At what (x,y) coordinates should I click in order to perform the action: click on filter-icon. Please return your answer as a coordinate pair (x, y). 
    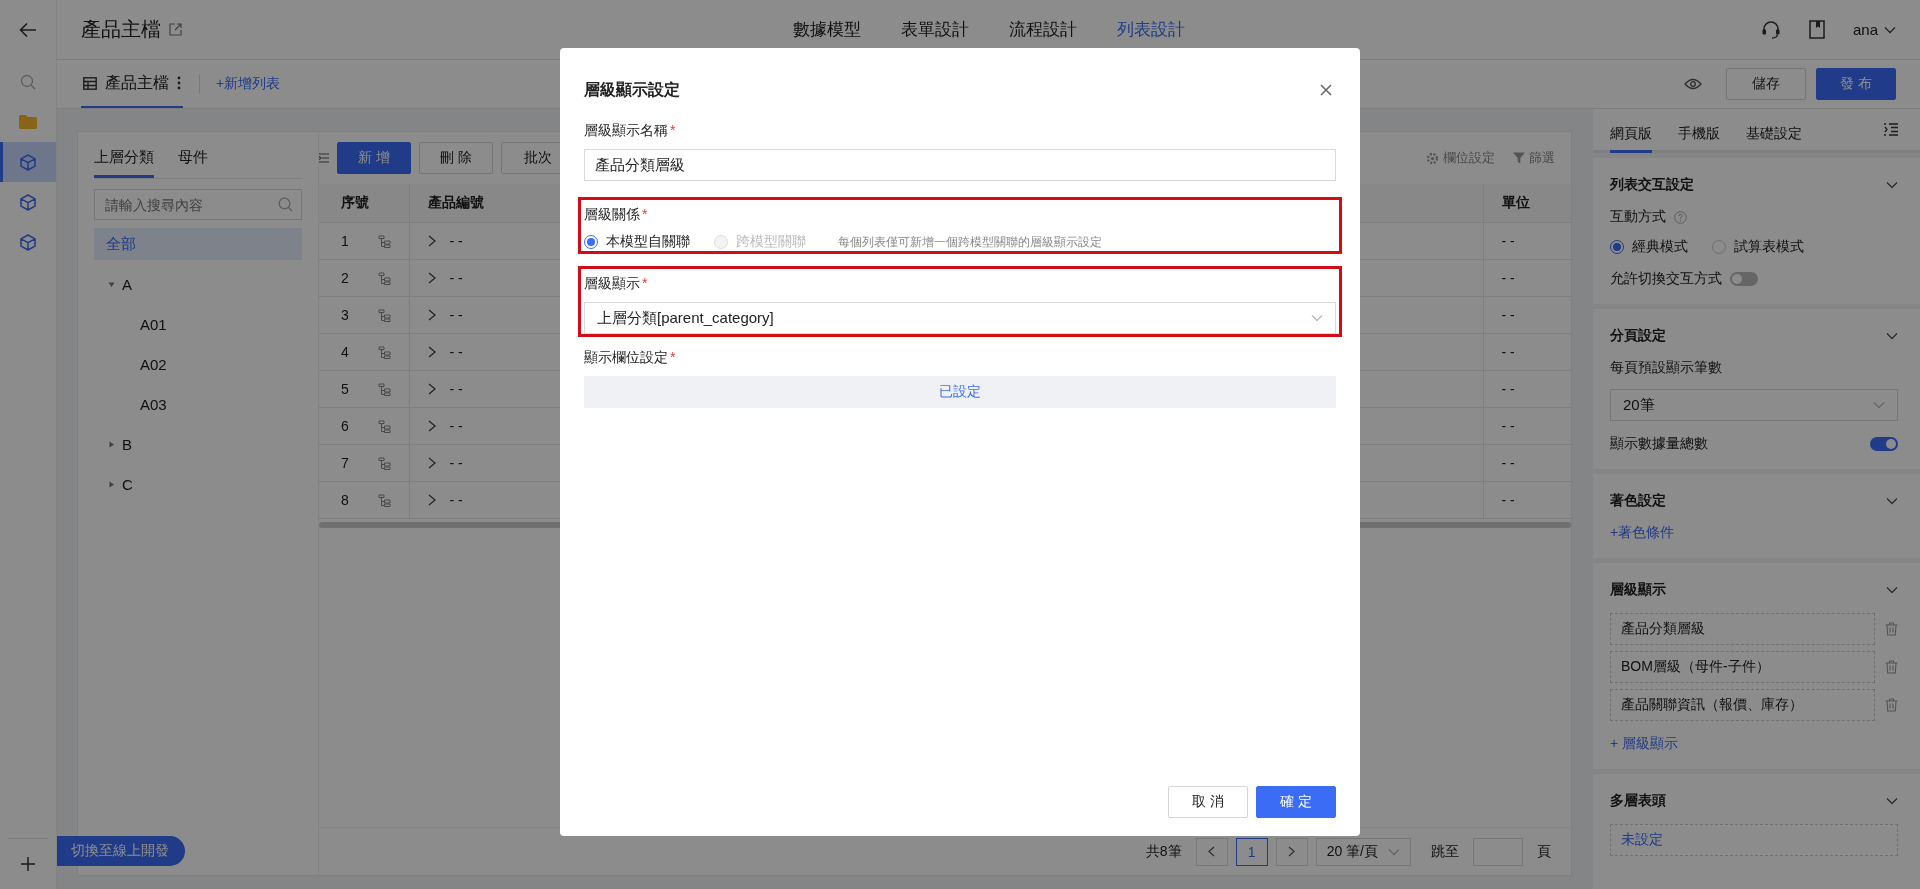
    Looking at the image, I should click on (1519, 158).